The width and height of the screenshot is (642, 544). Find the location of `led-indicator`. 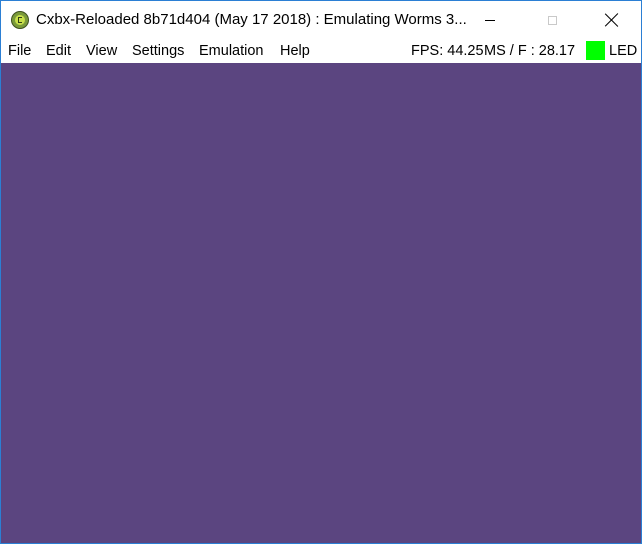

led-indicator is located at coordinates (595, 50).